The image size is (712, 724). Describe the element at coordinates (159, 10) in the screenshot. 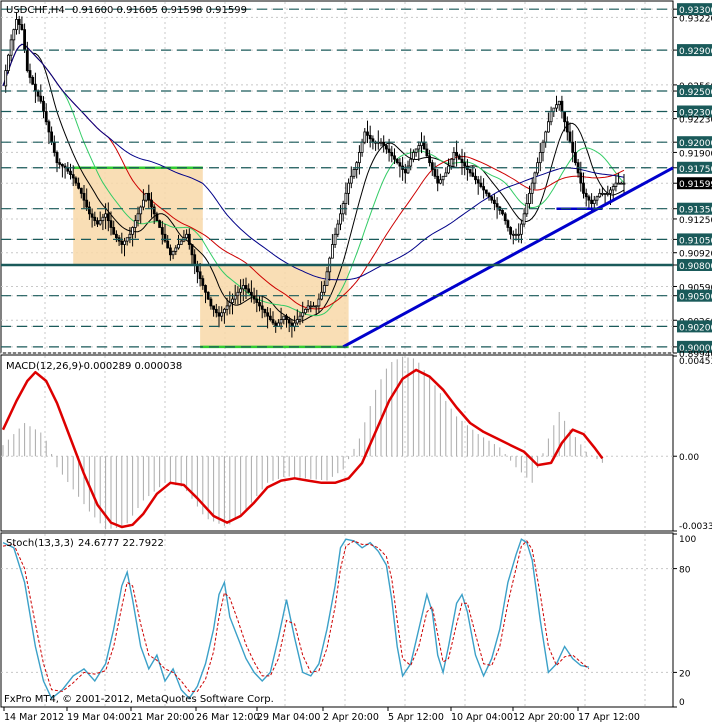

I see `chart-ohlc-label: 0.91600 0.91605 0.91598 0.91599` at that location.